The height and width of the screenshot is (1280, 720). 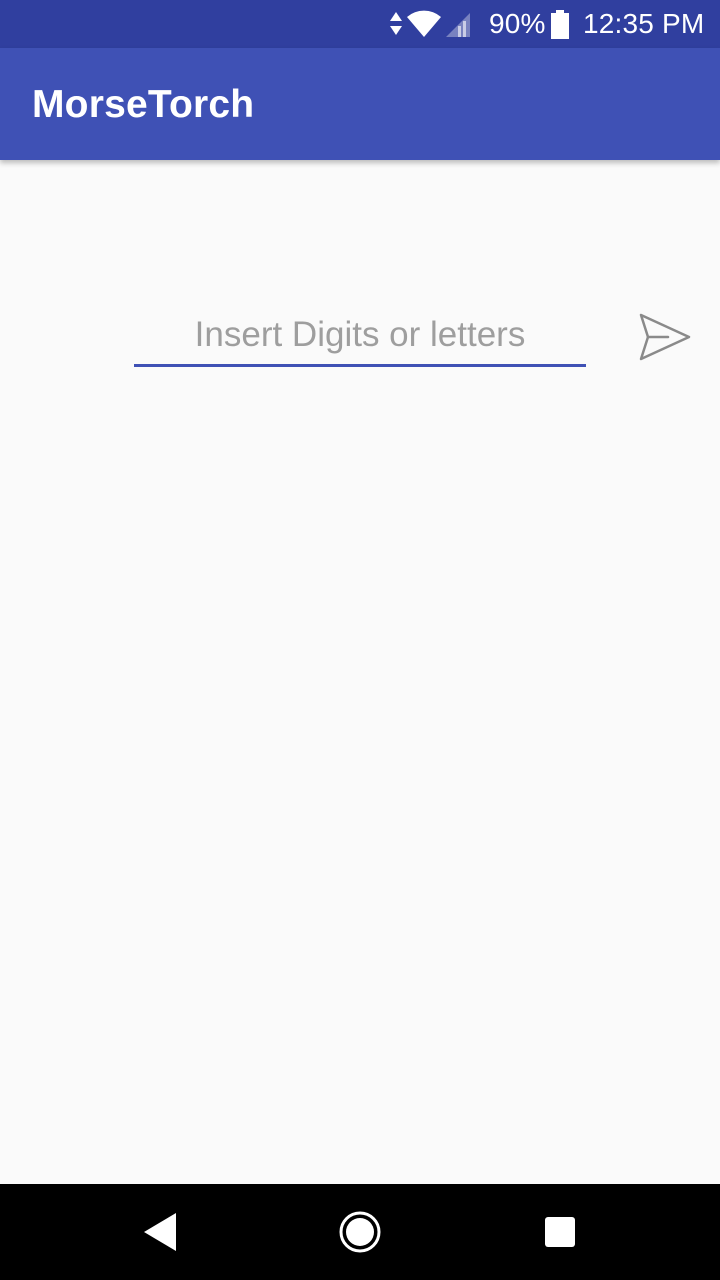 I want to click on morse-text-input, so click(x=360, y=336).